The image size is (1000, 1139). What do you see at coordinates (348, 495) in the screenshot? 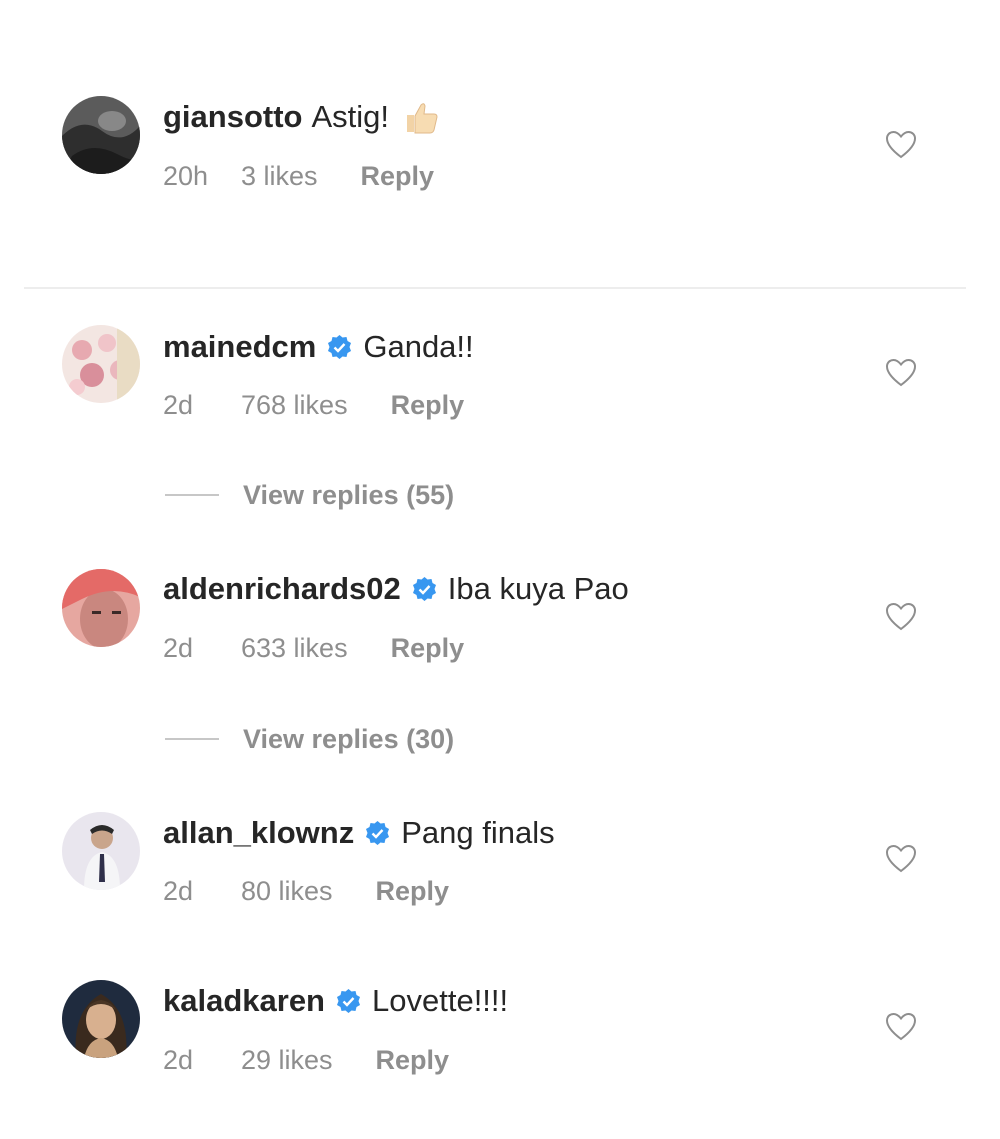
I see `view-replies-label: View replies (55)` at bounding box center [348, 495].